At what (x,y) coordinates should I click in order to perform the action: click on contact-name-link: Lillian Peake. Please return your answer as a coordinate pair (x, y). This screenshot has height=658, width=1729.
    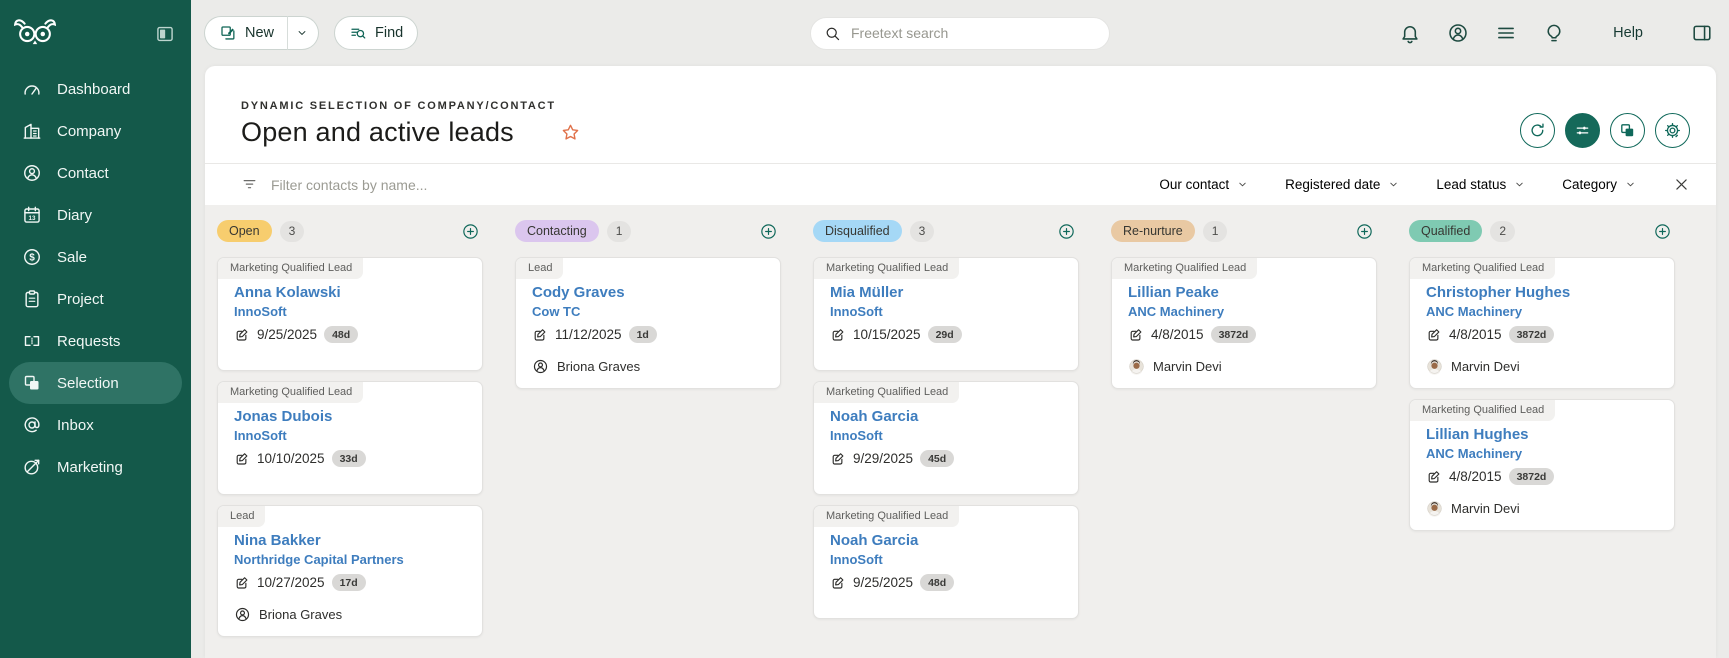
    Looking at the image, I should click on (1245, 292).